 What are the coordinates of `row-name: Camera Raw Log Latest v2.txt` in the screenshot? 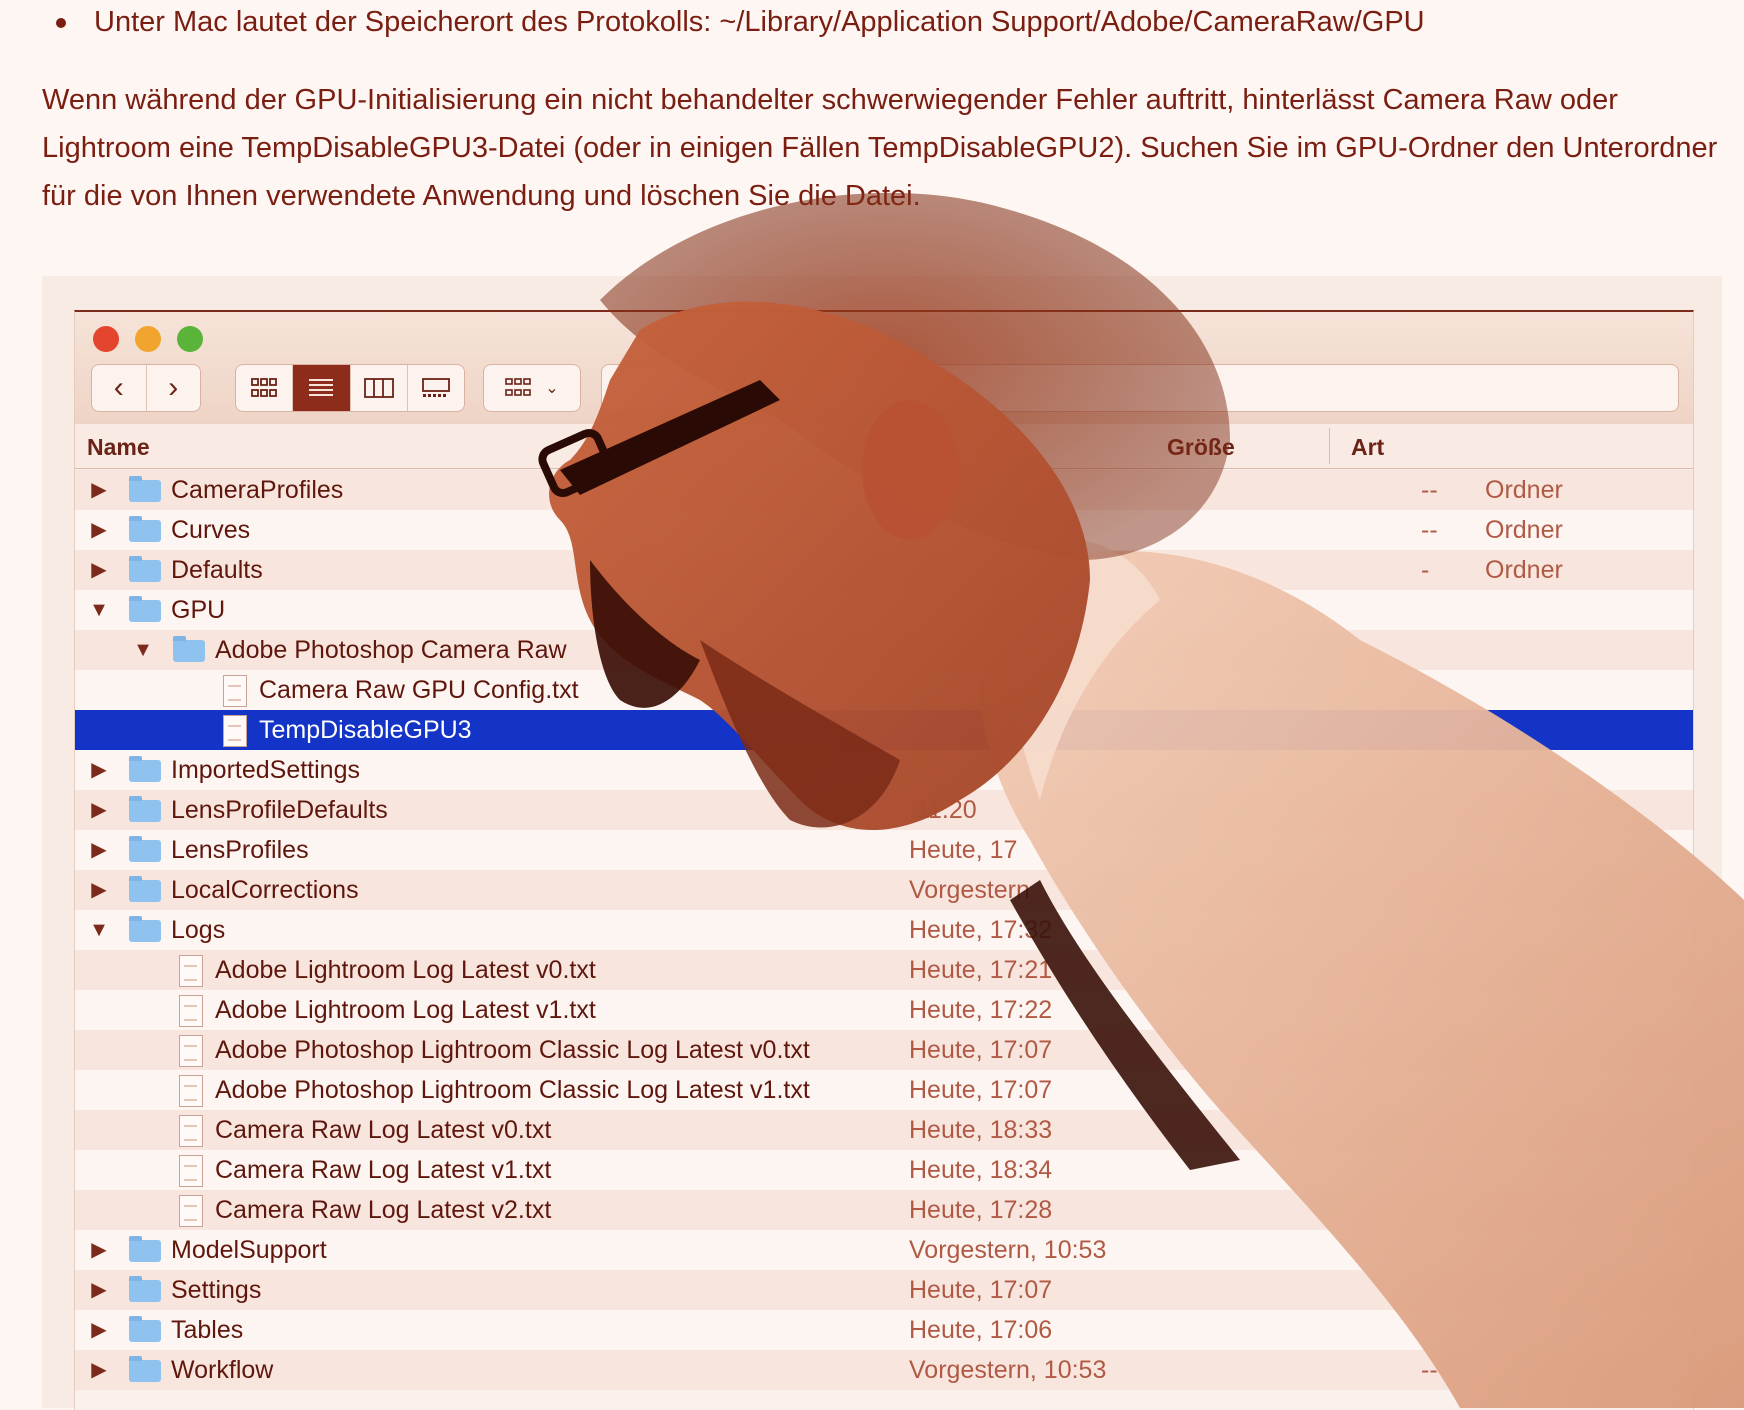 It's located at (383, 1210).